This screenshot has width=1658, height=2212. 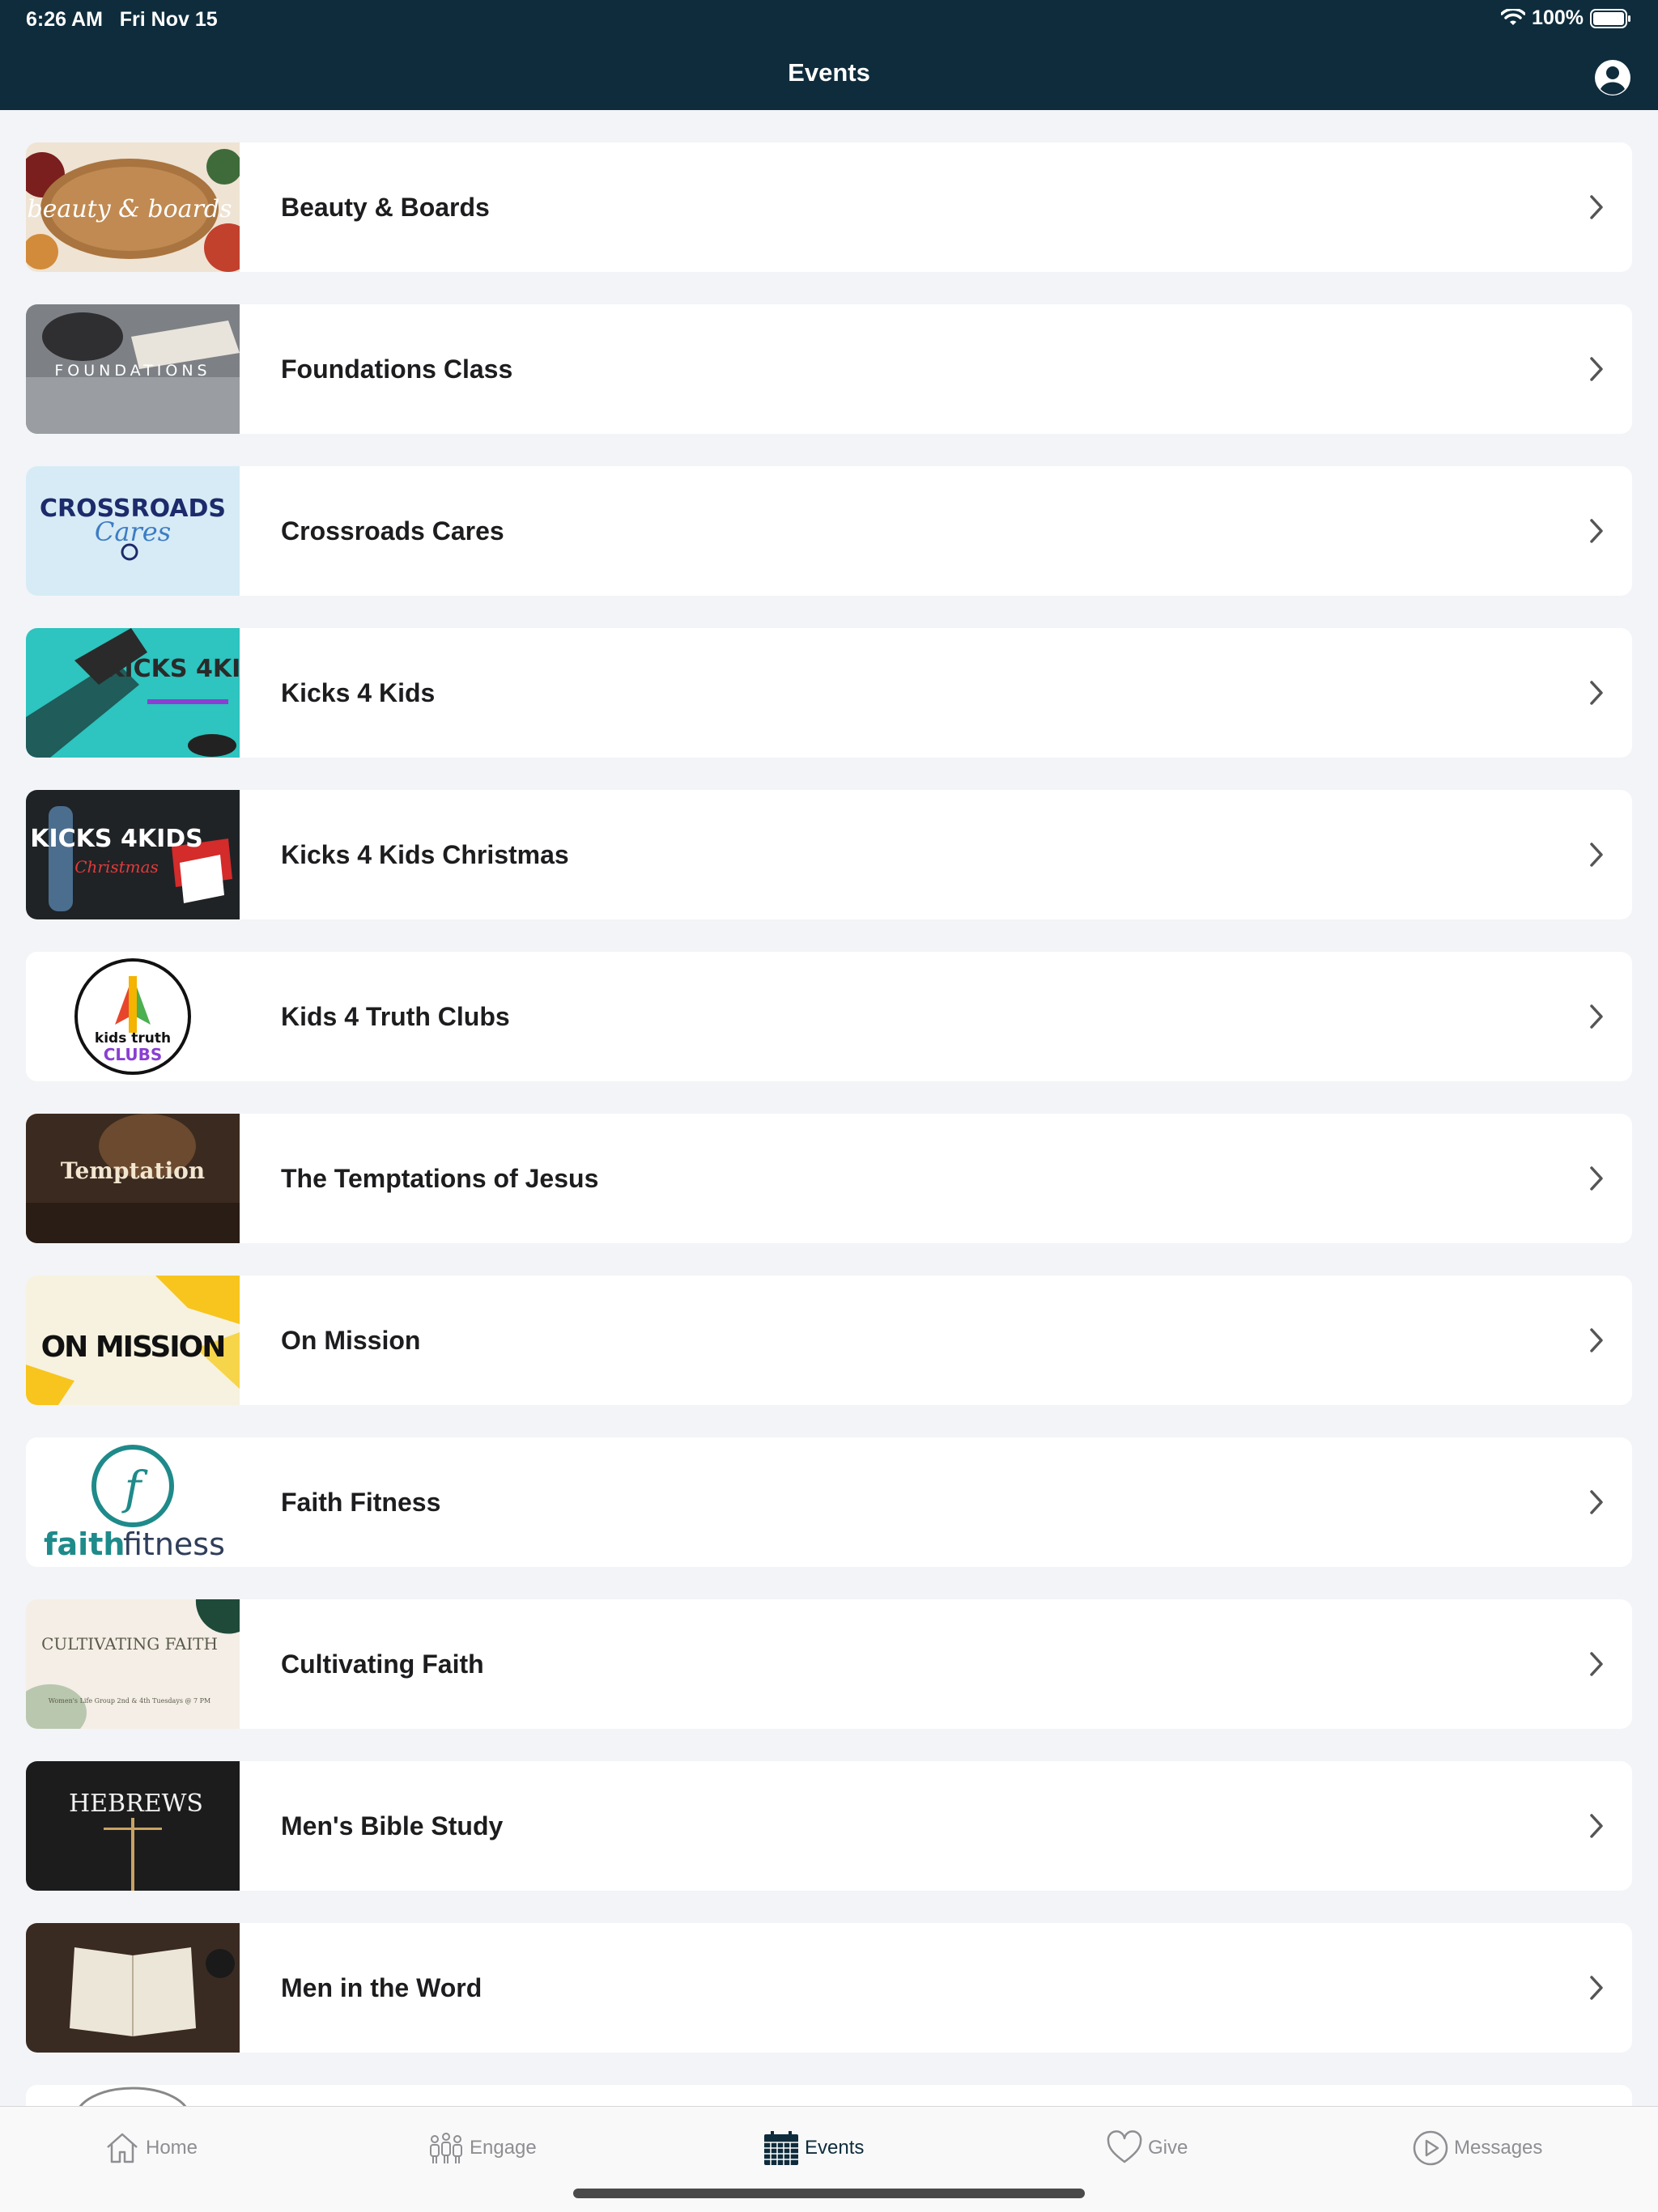 I want to click on event-title: The Temptations of Jesus, so click(x=440, y=1178).